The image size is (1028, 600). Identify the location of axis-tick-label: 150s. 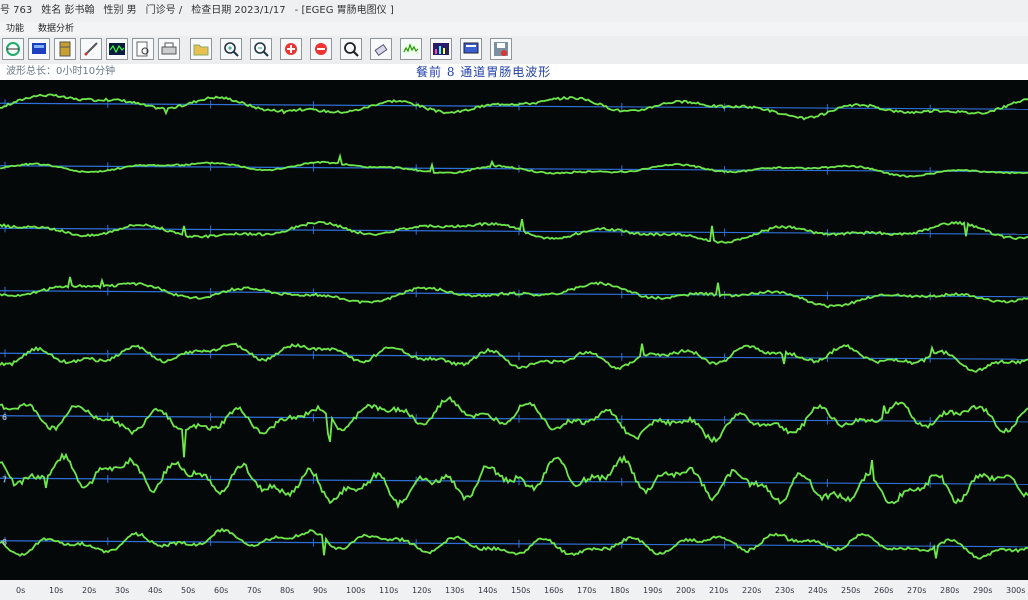
(521, 590).